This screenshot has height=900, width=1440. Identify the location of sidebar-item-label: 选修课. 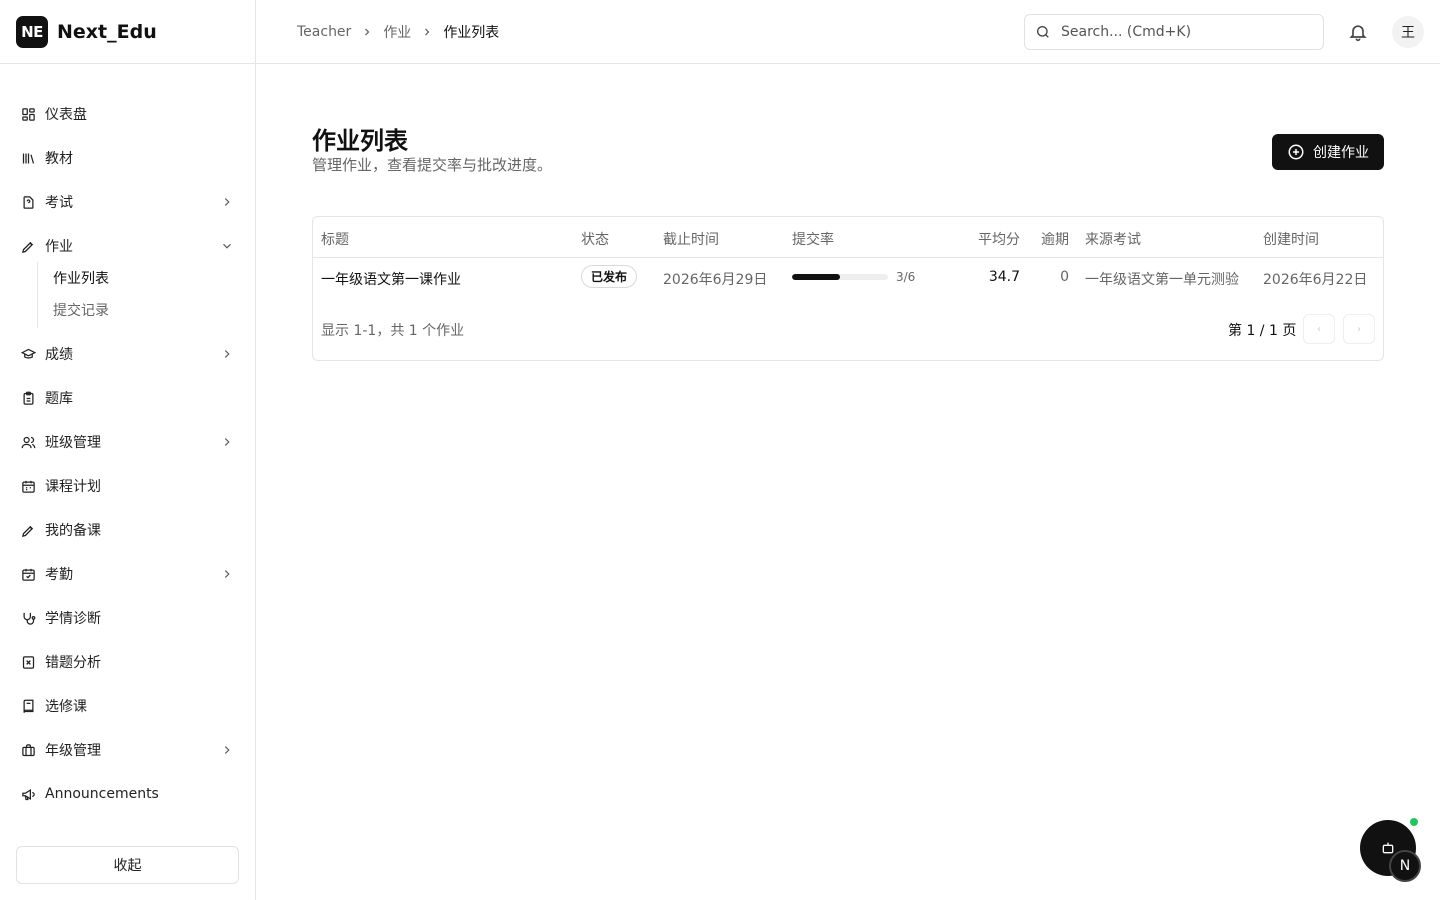
(66, 707).